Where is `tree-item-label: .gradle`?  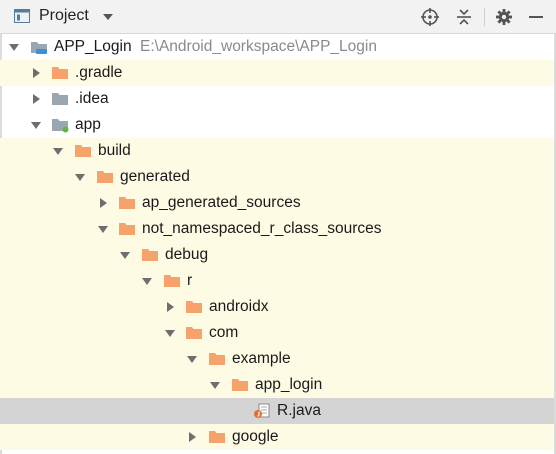
tree-item-label: .gradle is located at coordinates (99, 72).